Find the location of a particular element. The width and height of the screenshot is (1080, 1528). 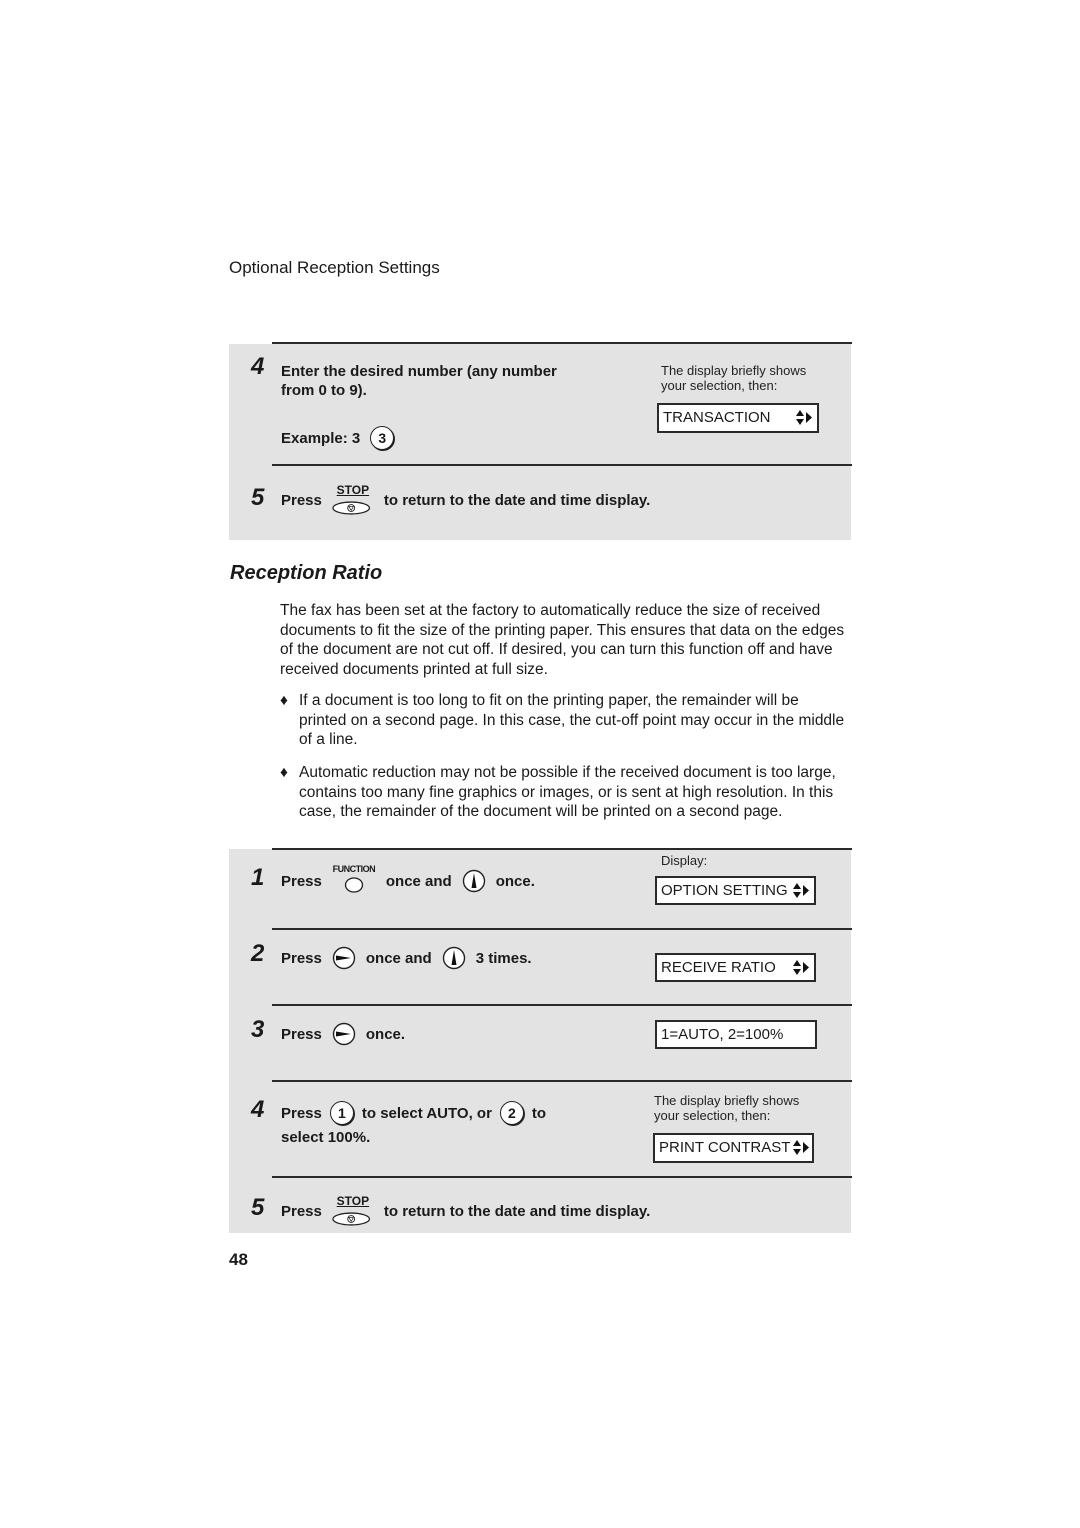

section-header: Optional Reception Settings is located at coordinates (334, 267).